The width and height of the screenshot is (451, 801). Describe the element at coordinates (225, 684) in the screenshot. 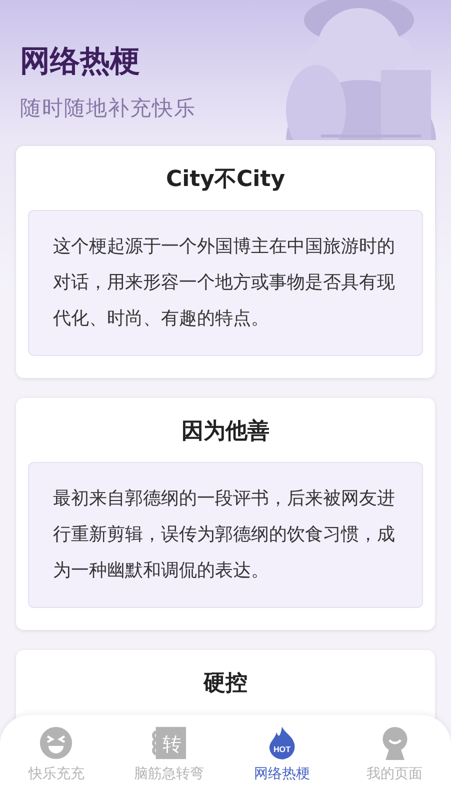

I see `card-title: 硬控` at that location.